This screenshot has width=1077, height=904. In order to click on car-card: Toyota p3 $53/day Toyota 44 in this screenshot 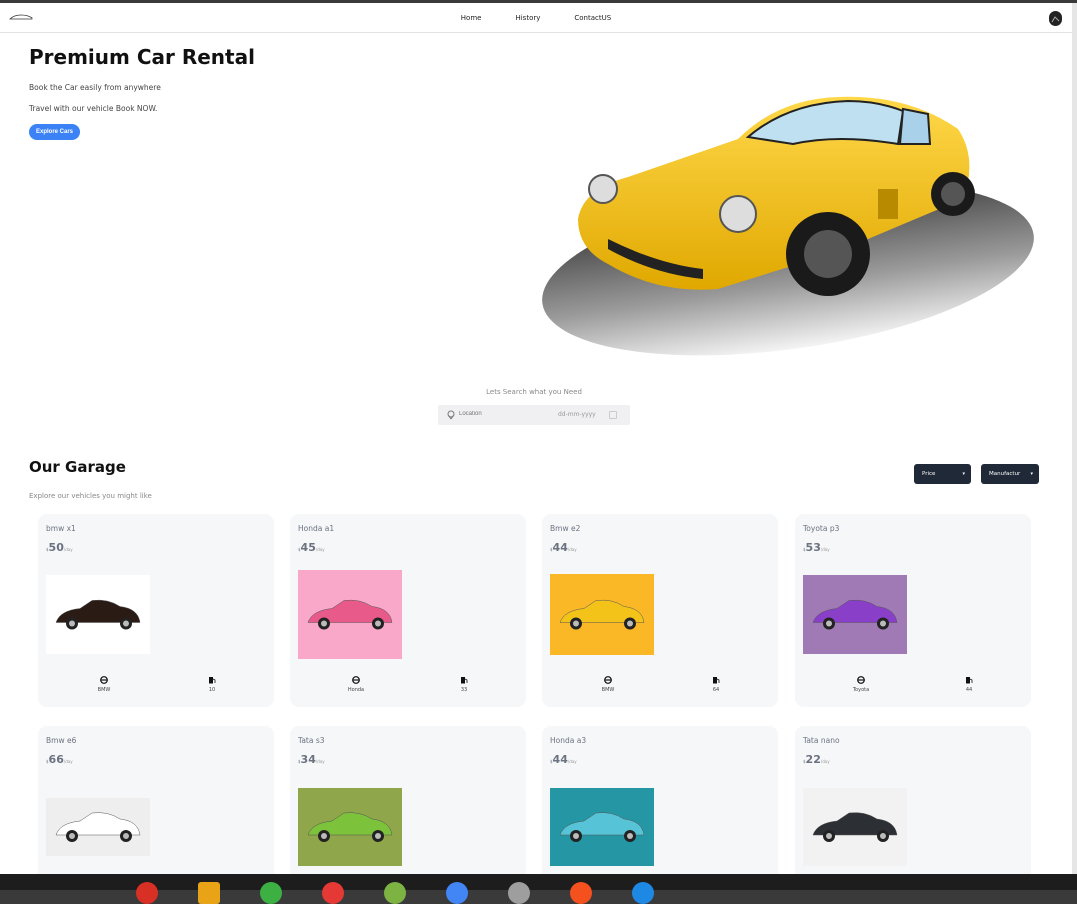, I will do `click(913, 610)`.